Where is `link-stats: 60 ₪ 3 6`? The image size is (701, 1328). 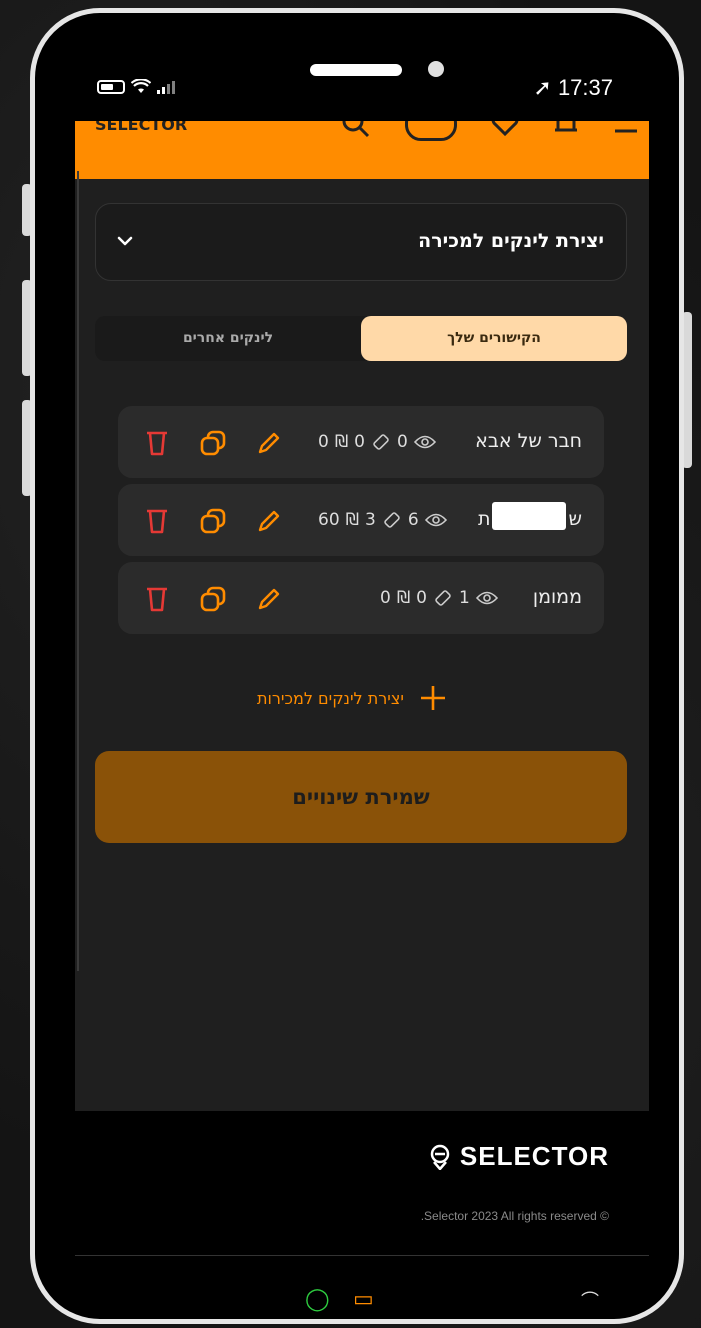
link-stats: 60 ₪ 3 6 is located at coordinates (382, 520).